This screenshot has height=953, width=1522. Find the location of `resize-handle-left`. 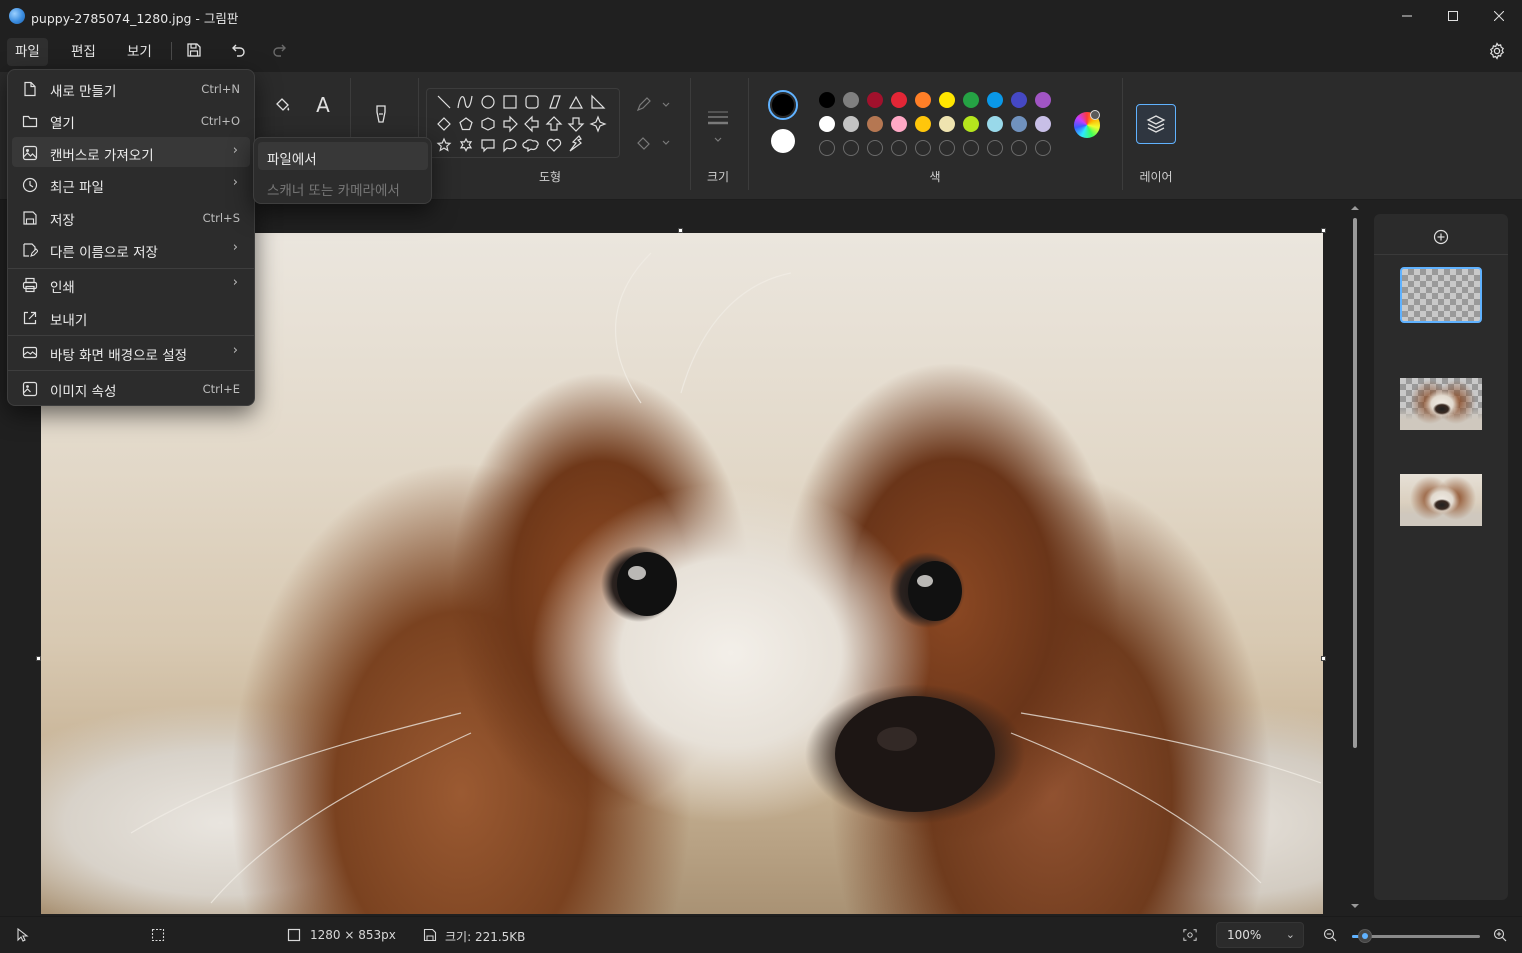

resize-handle-left is located at coordinates (38, 658).